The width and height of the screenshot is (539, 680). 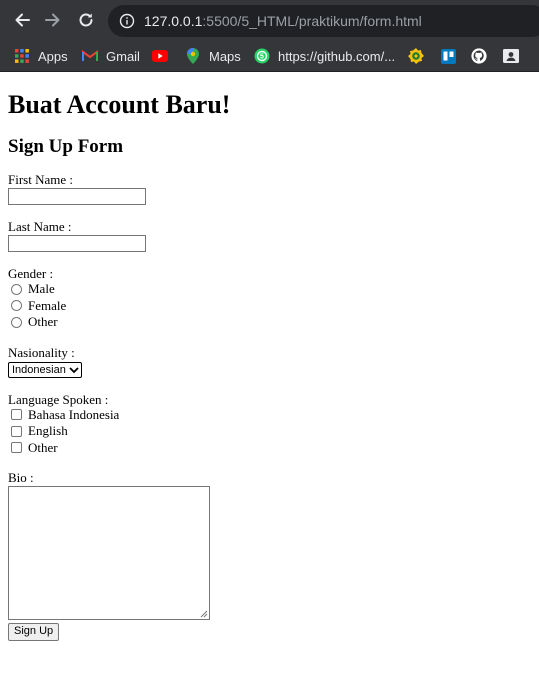 I want to click on gender-option-male: Male, so click(x=269, y=289).